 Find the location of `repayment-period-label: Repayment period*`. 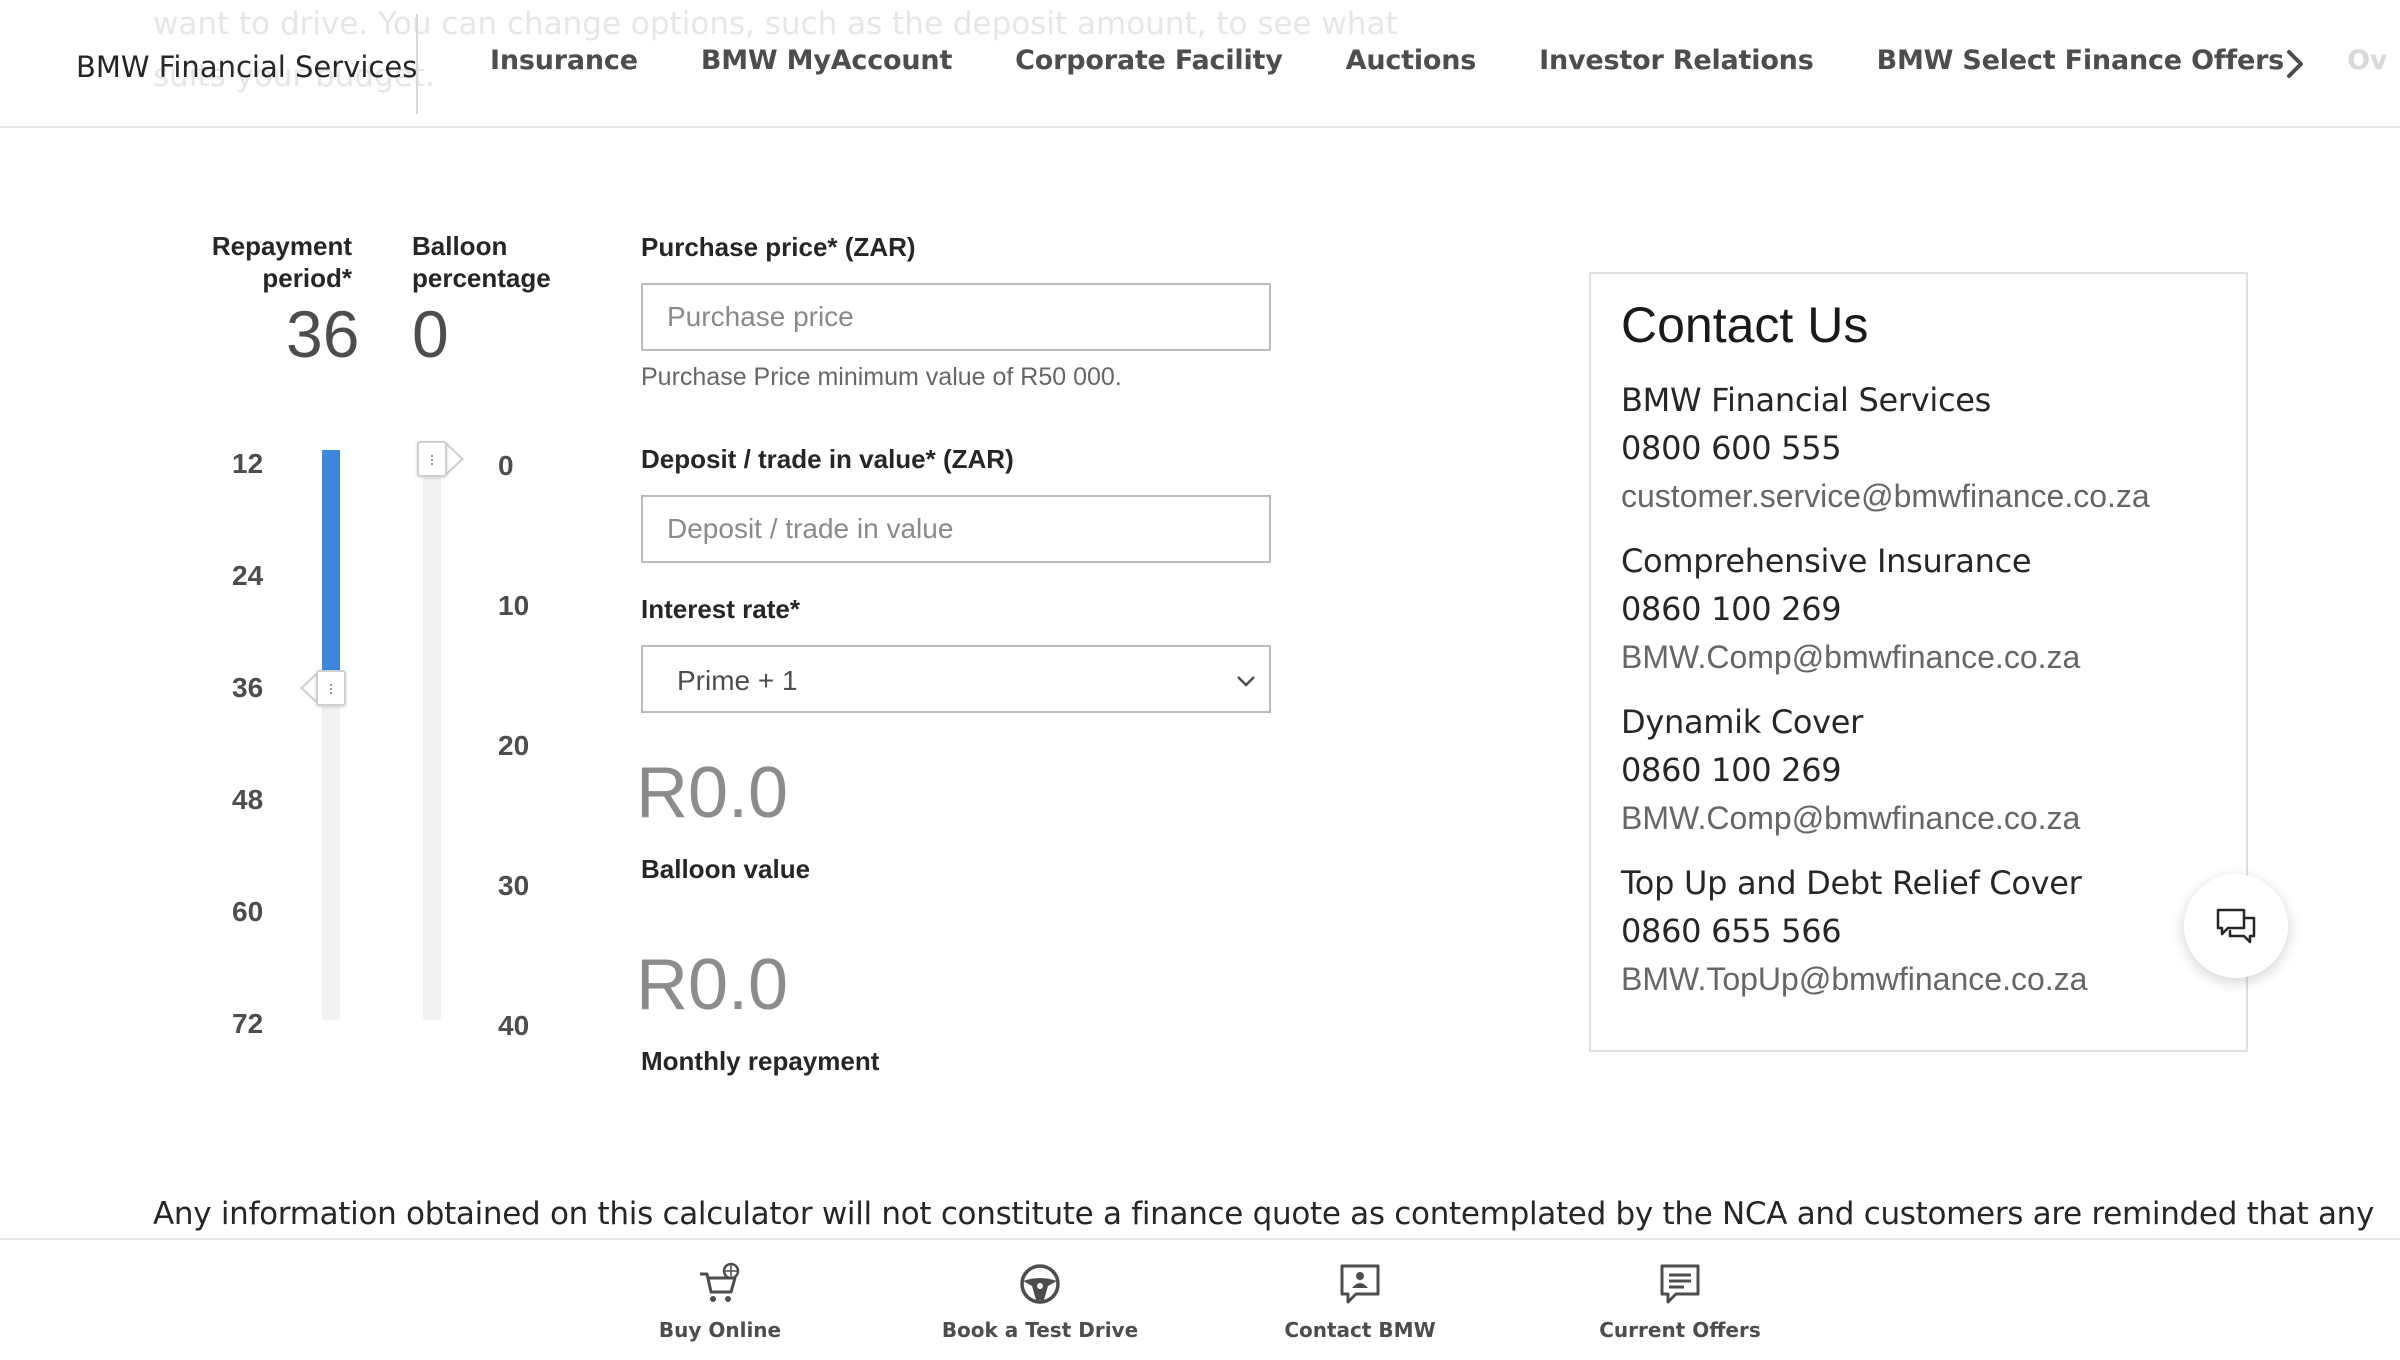

repayment-period-label: Repayment period* is located at coordinates (281, 262).